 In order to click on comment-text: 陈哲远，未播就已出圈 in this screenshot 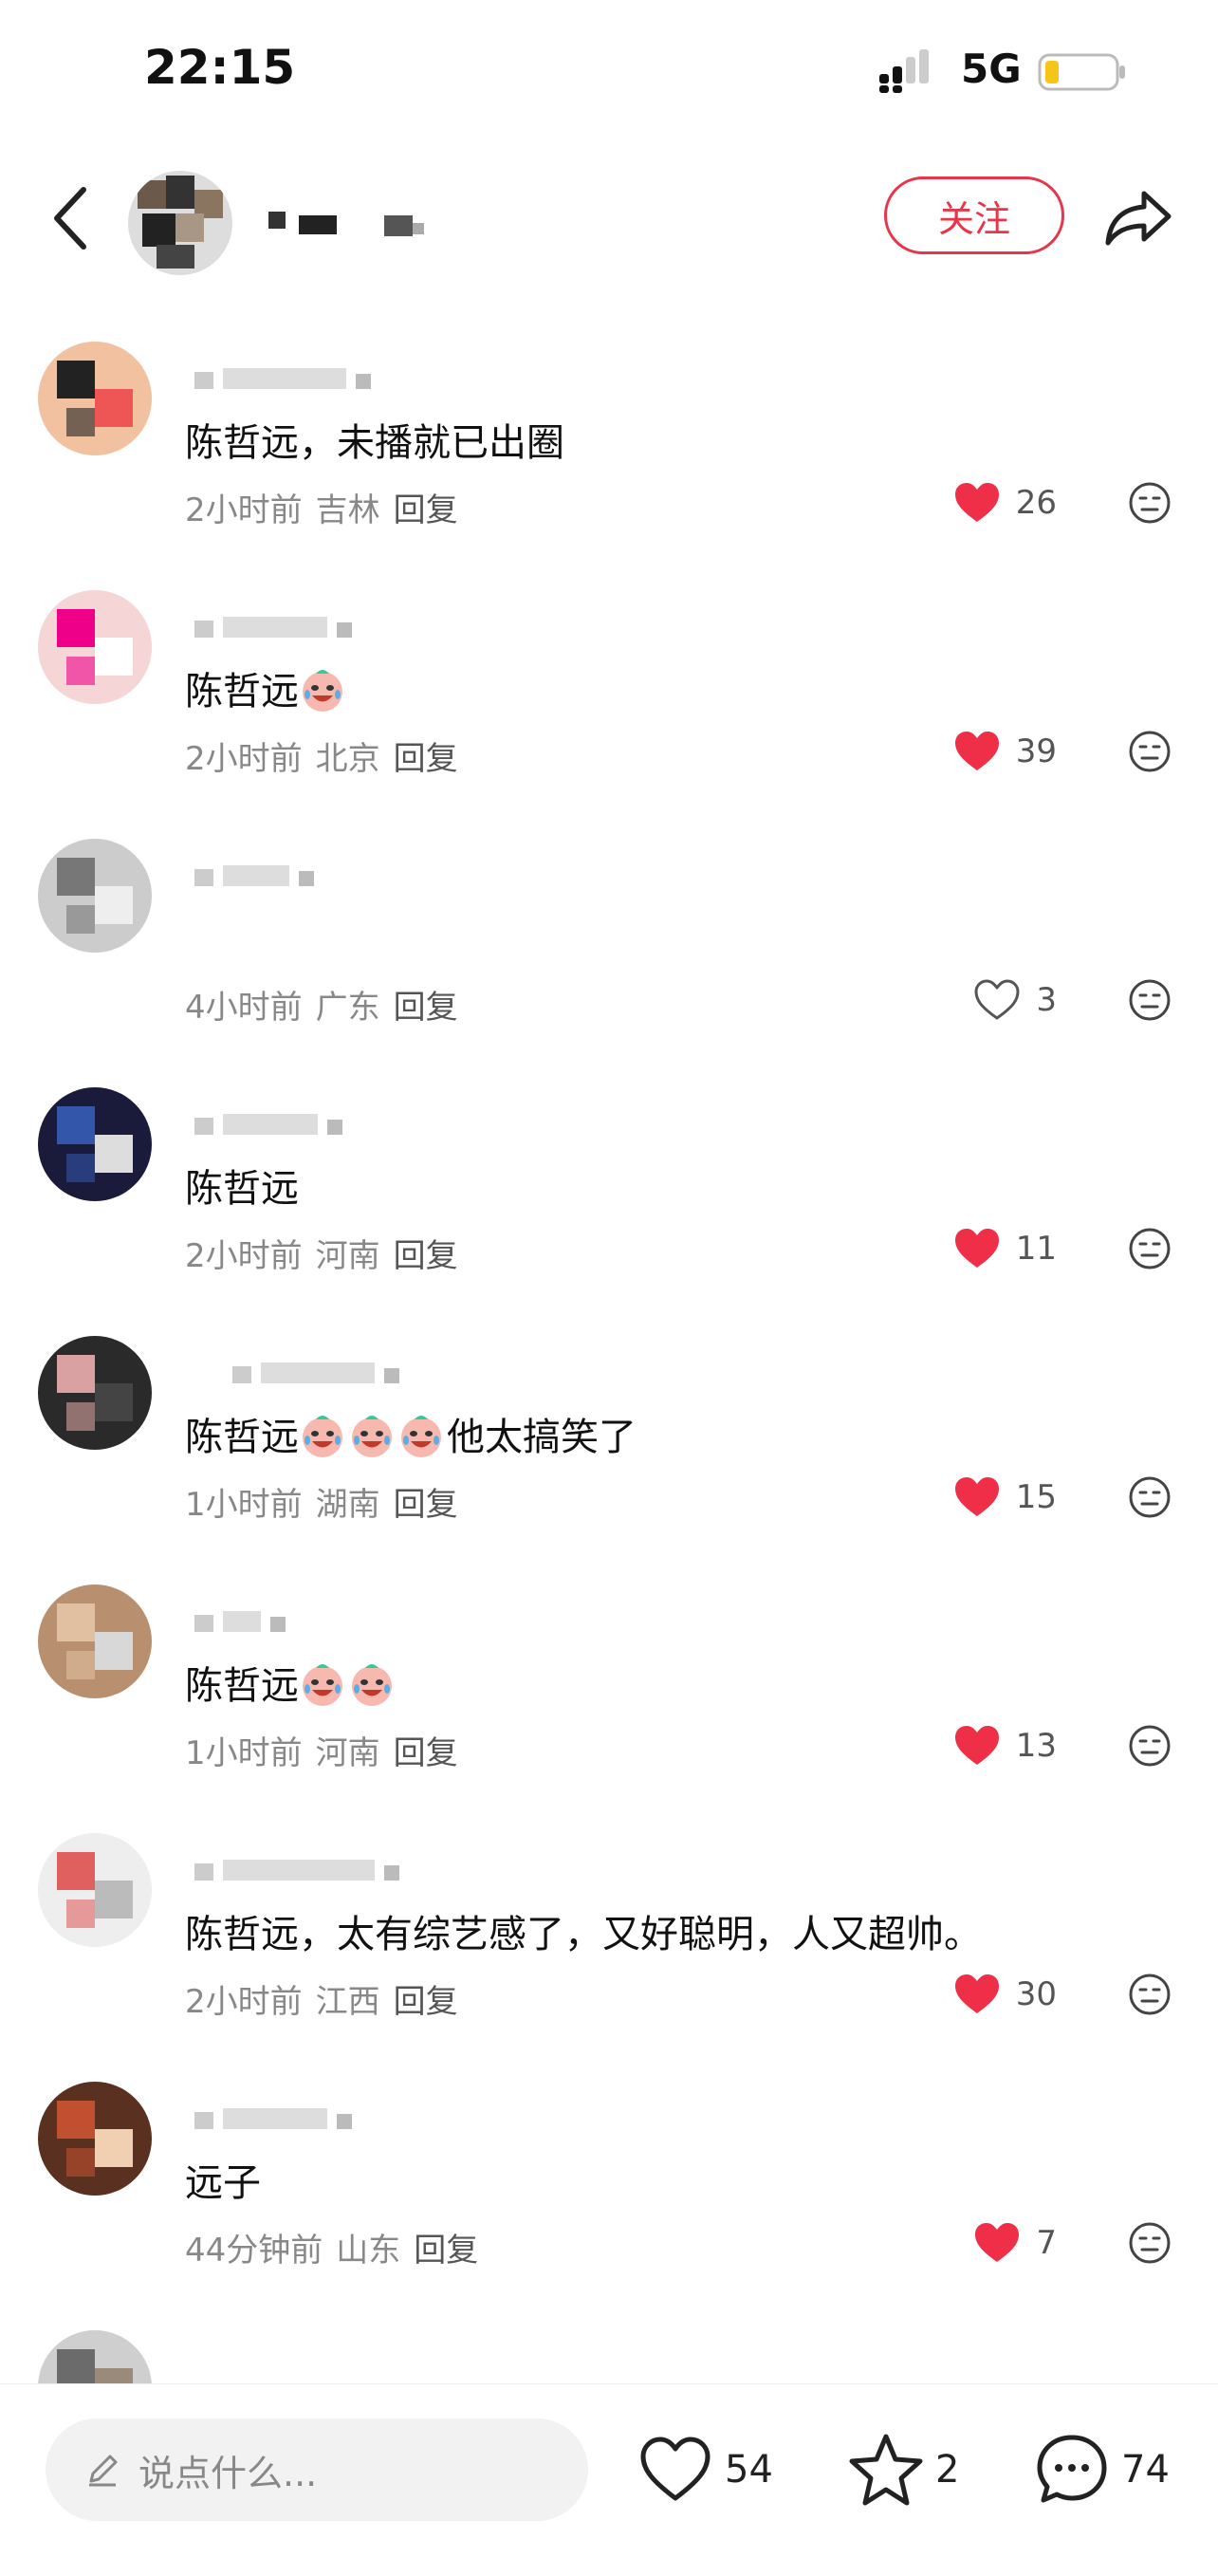, I will do `click(375, 439)`.